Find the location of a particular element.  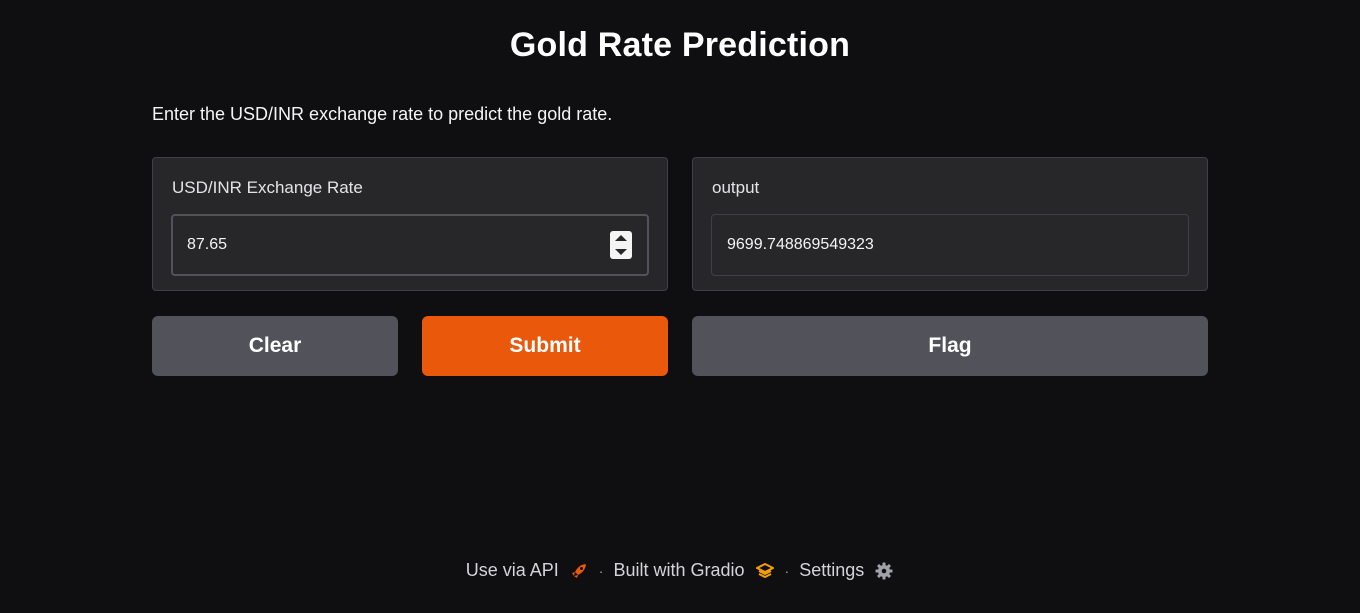

rocket-icon is located at coordinates (578, 570).